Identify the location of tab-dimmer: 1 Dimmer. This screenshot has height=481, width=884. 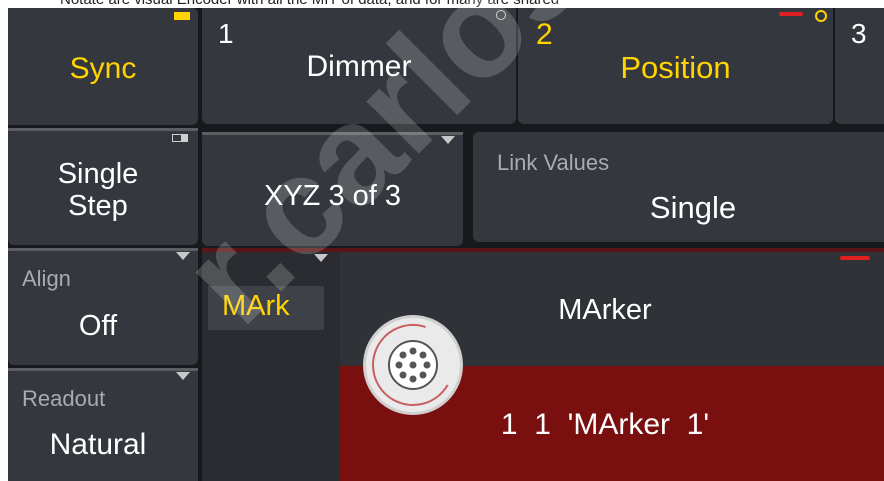
(359, 66).